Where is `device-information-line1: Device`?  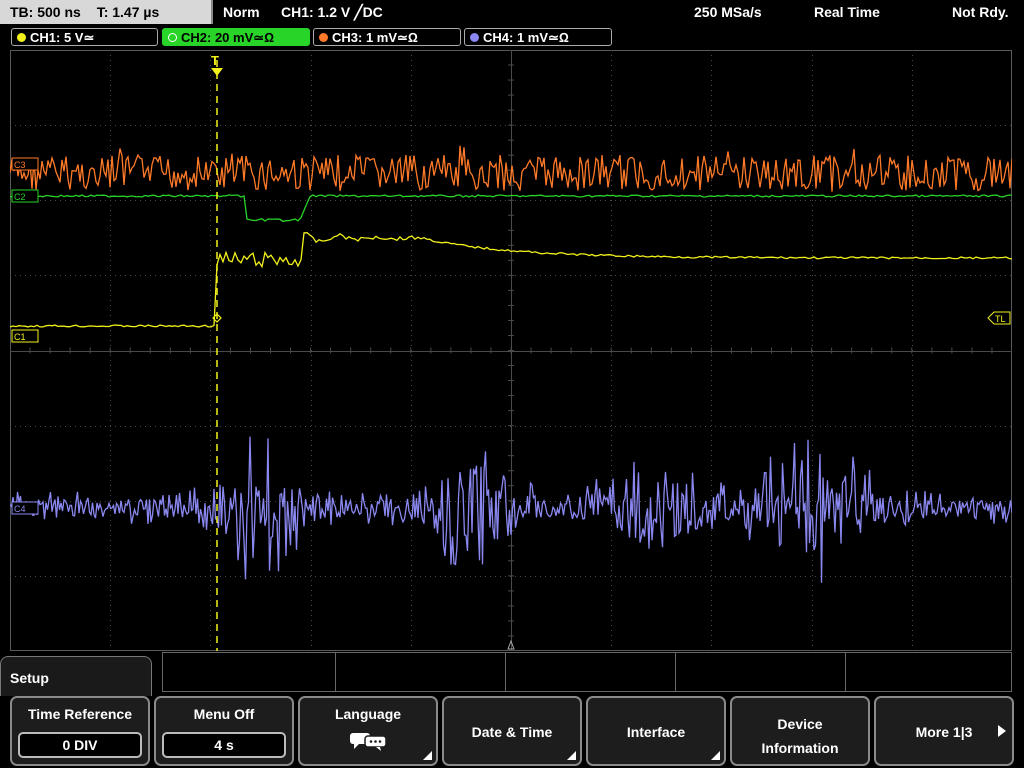
device-information-line1: Device is located at coordinates (800, 724).